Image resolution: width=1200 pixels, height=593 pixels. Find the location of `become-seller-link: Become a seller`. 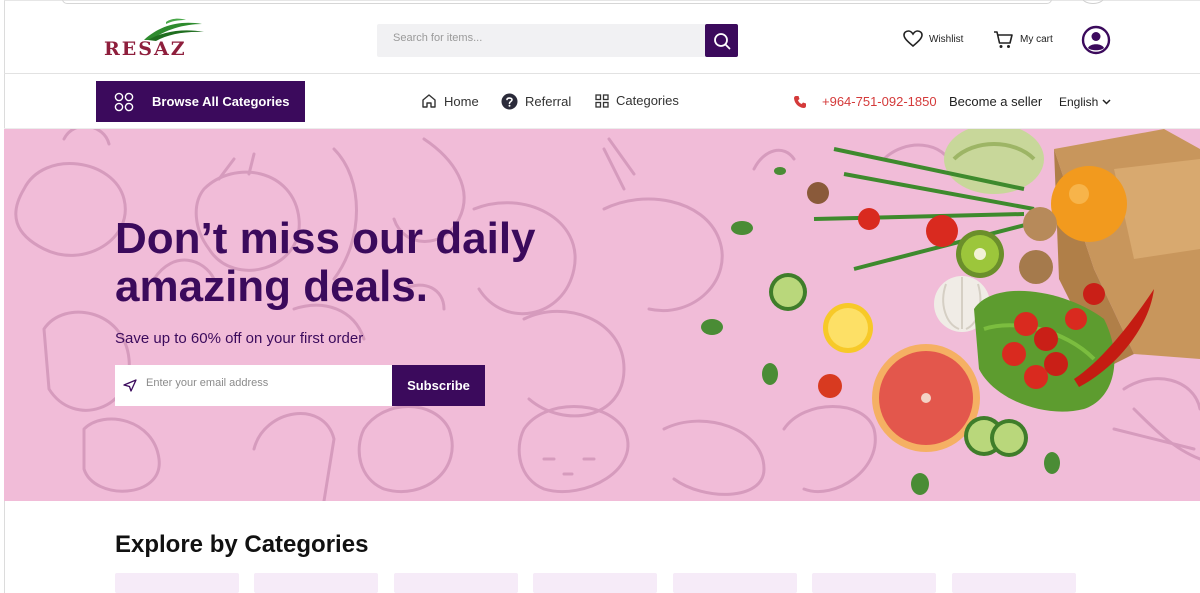

become-seller-link: Become a seller is located at coordinates (995, 101).